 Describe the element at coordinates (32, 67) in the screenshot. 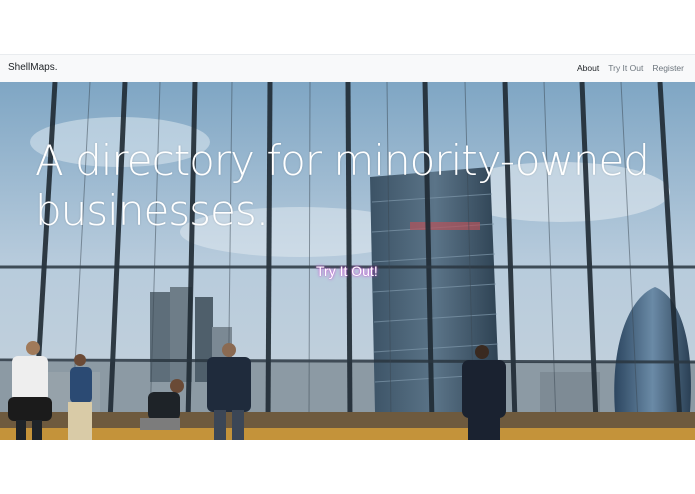

I see `brand-logo: ShellMaps.` at that location.